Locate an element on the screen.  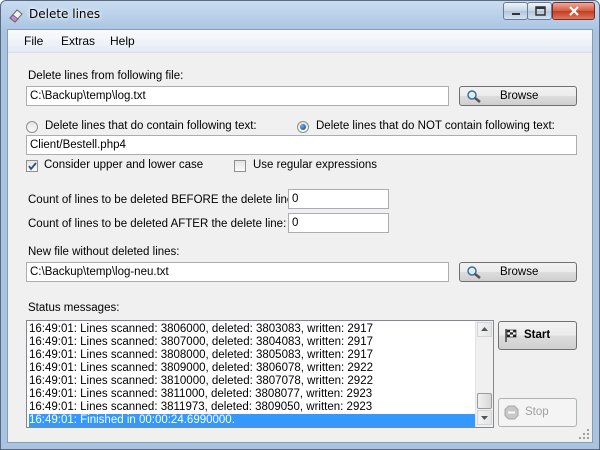
regex-checkbox is located at coordinates (240, 166).